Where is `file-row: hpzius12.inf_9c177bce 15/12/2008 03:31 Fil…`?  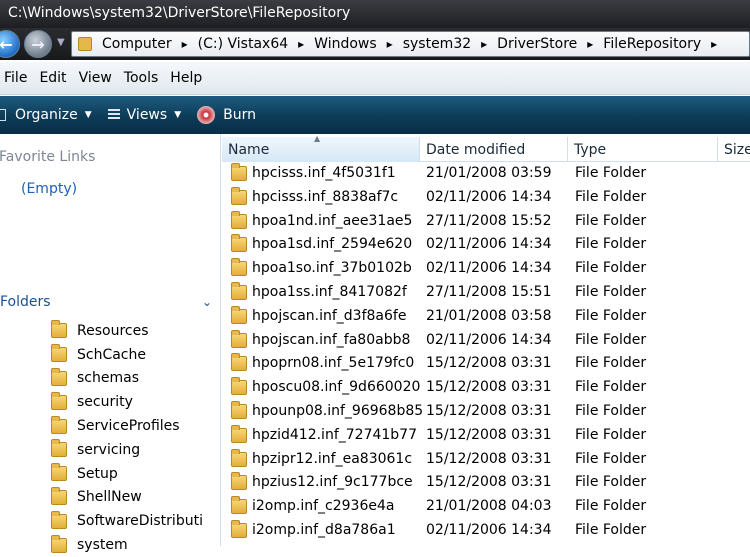
file-row: hpzius12.inf_9c177bce 15/12/2008 03:31 Fil… is located at coordinates (486, 483).